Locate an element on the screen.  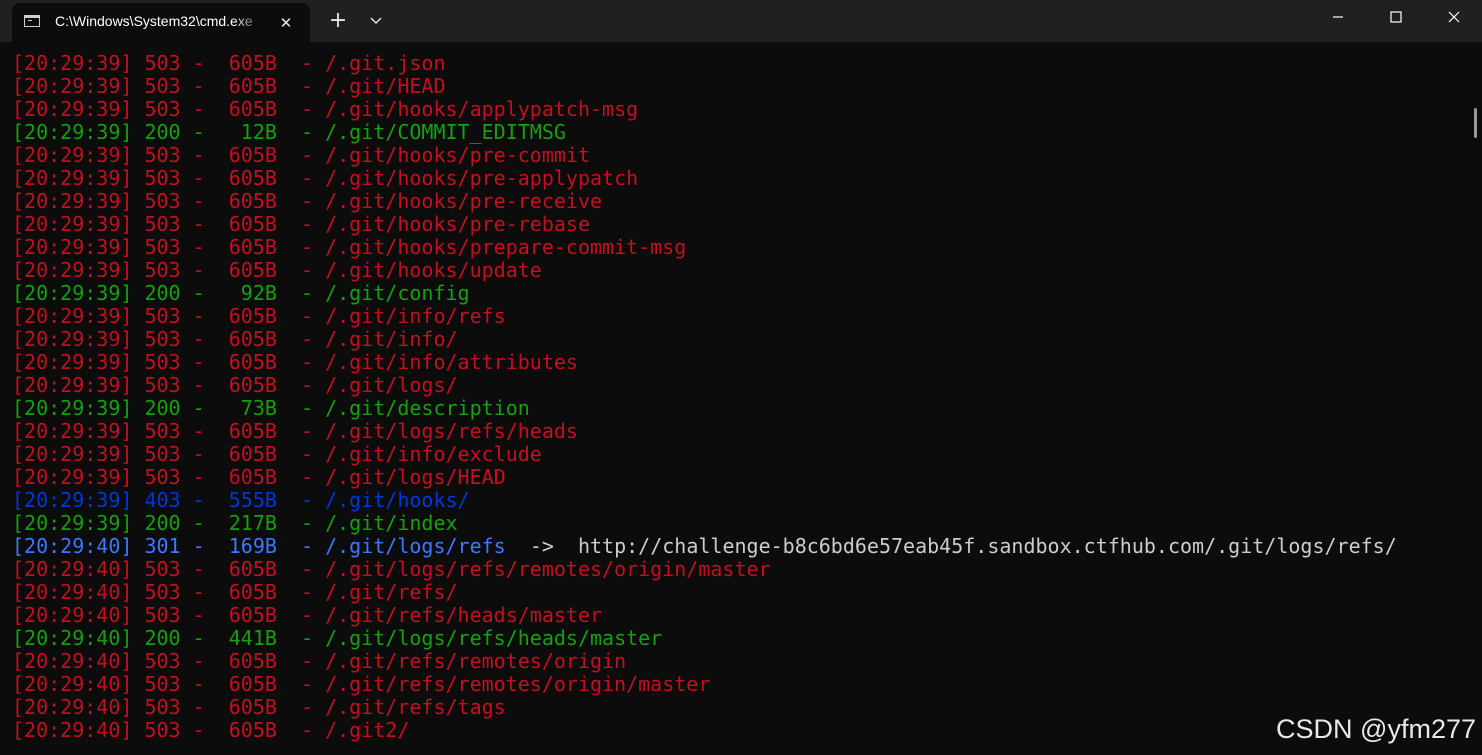
log-path: /.git/COMMIT_EDITMSG is located at coordinates (445, 132).